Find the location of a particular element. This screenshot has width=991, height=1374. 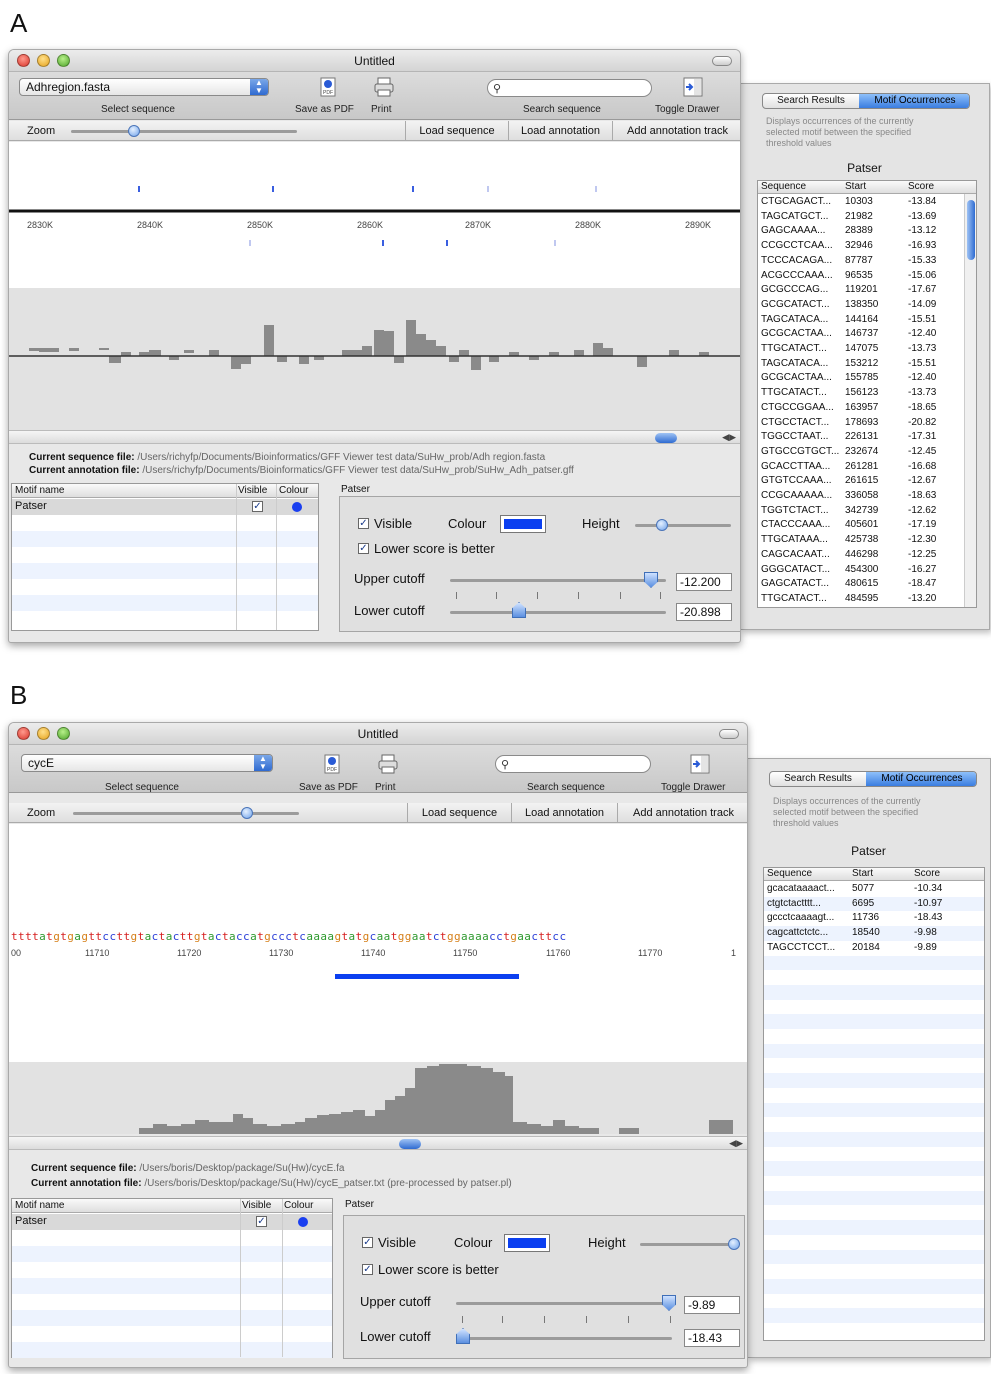

occurrence-row: CAGCACAAT... 446298 -12.25 is located at coordinates (867, 555).